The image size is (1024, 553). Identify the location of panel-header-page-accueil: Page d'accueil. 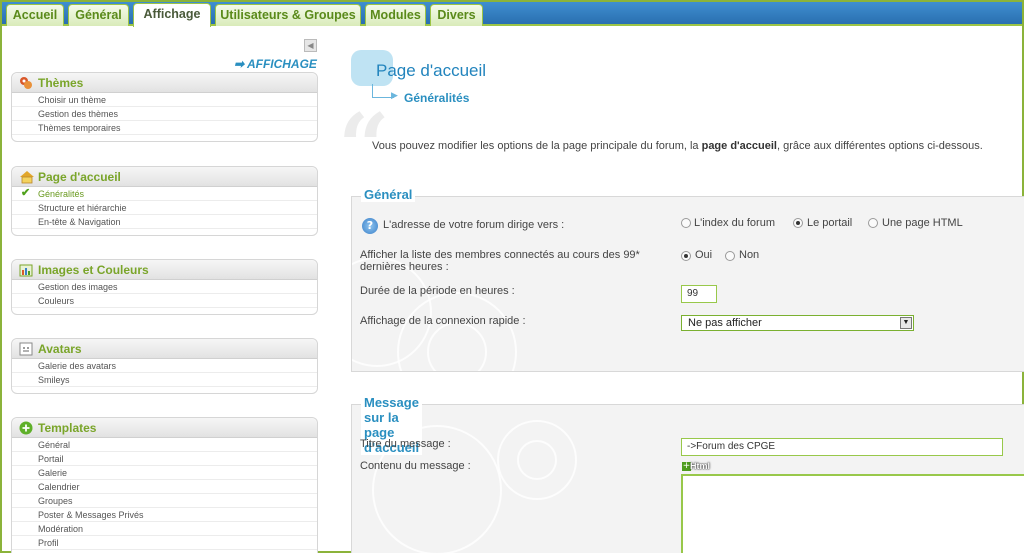
(164, 177).